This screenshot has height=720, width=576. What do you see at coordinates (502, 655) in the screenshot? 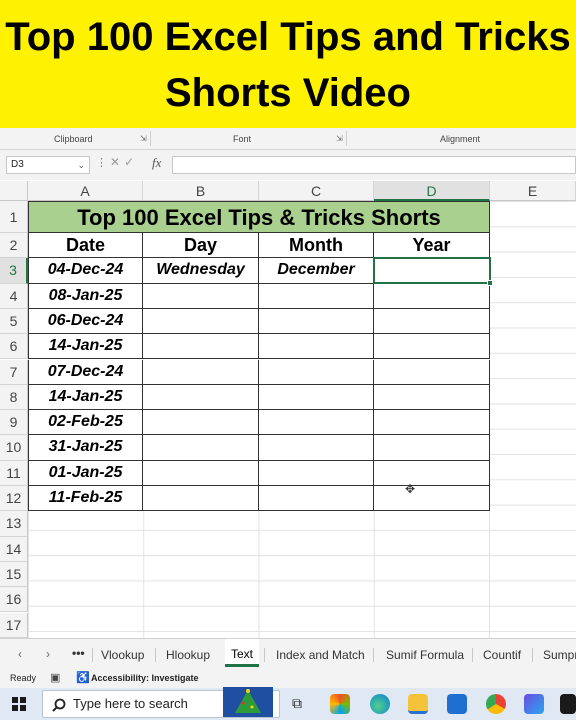
I see `tab-countif: Countif` at bounding box center [502, 655].